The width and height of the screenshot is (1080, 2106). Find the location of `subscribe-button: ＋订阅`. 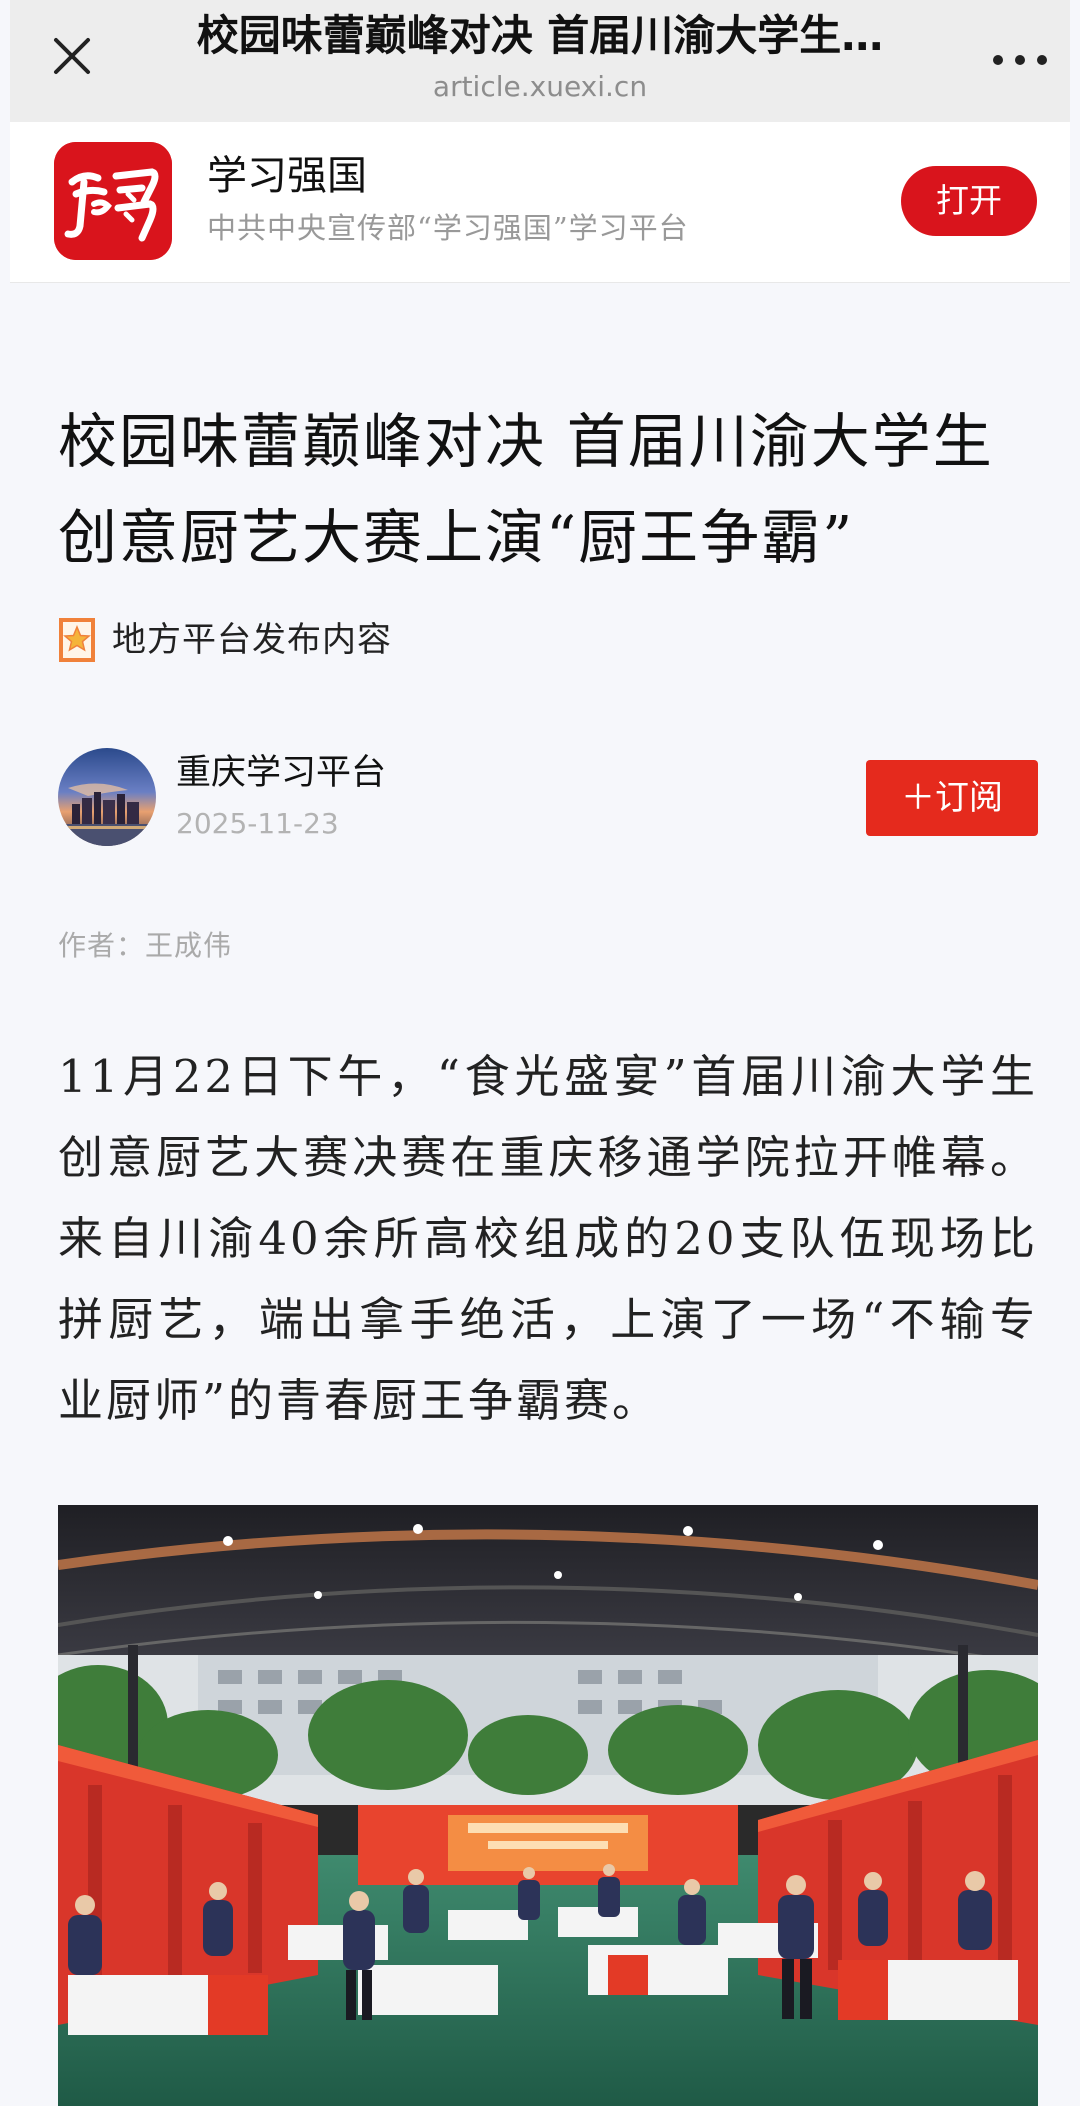

subscribe-button: ＋订阅 is located at coordinates (952, 798).